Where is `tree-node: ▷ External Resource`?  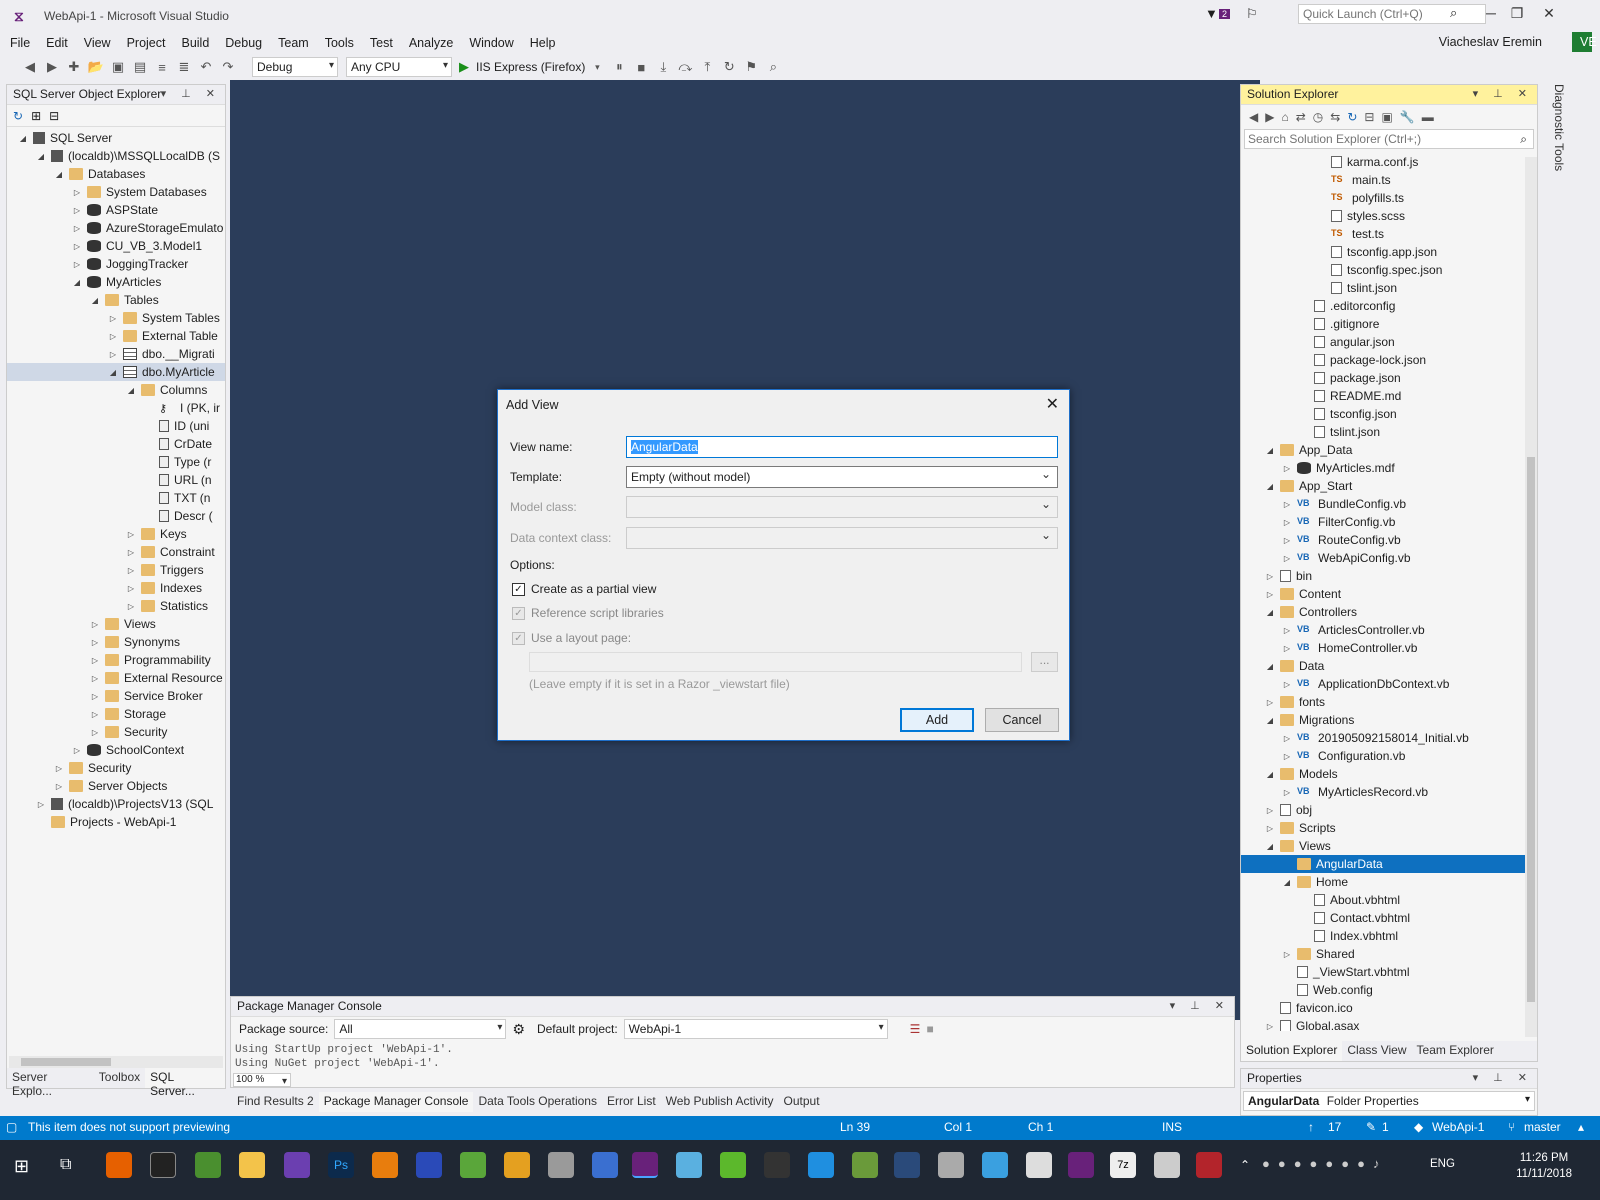
tree-node: ▷ External Resource is located at coordinates (116, 678).